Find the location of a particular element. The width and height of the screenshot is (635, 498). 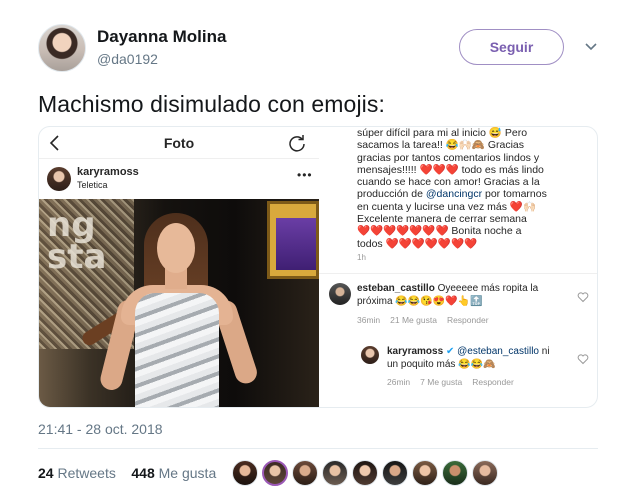

tweet-stats: 24 Retweets 448 Me gusta is located at coordinates (127, 473).